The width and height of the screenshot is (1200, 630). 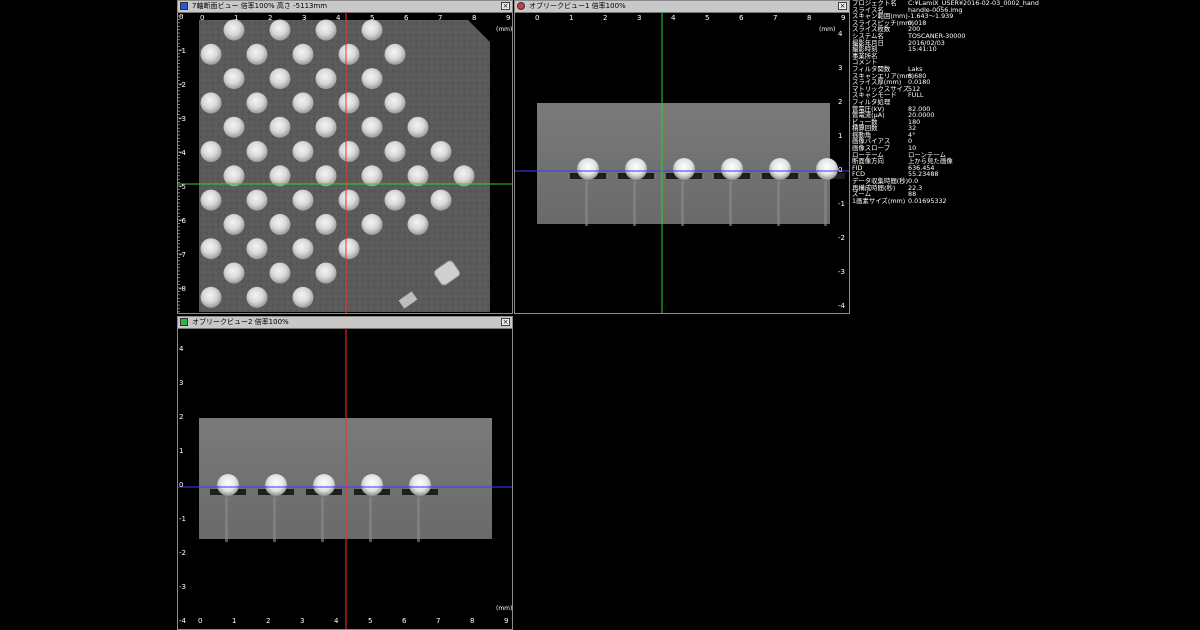 I want to click on x-tick-label: 2, so click(x=605, y=18).